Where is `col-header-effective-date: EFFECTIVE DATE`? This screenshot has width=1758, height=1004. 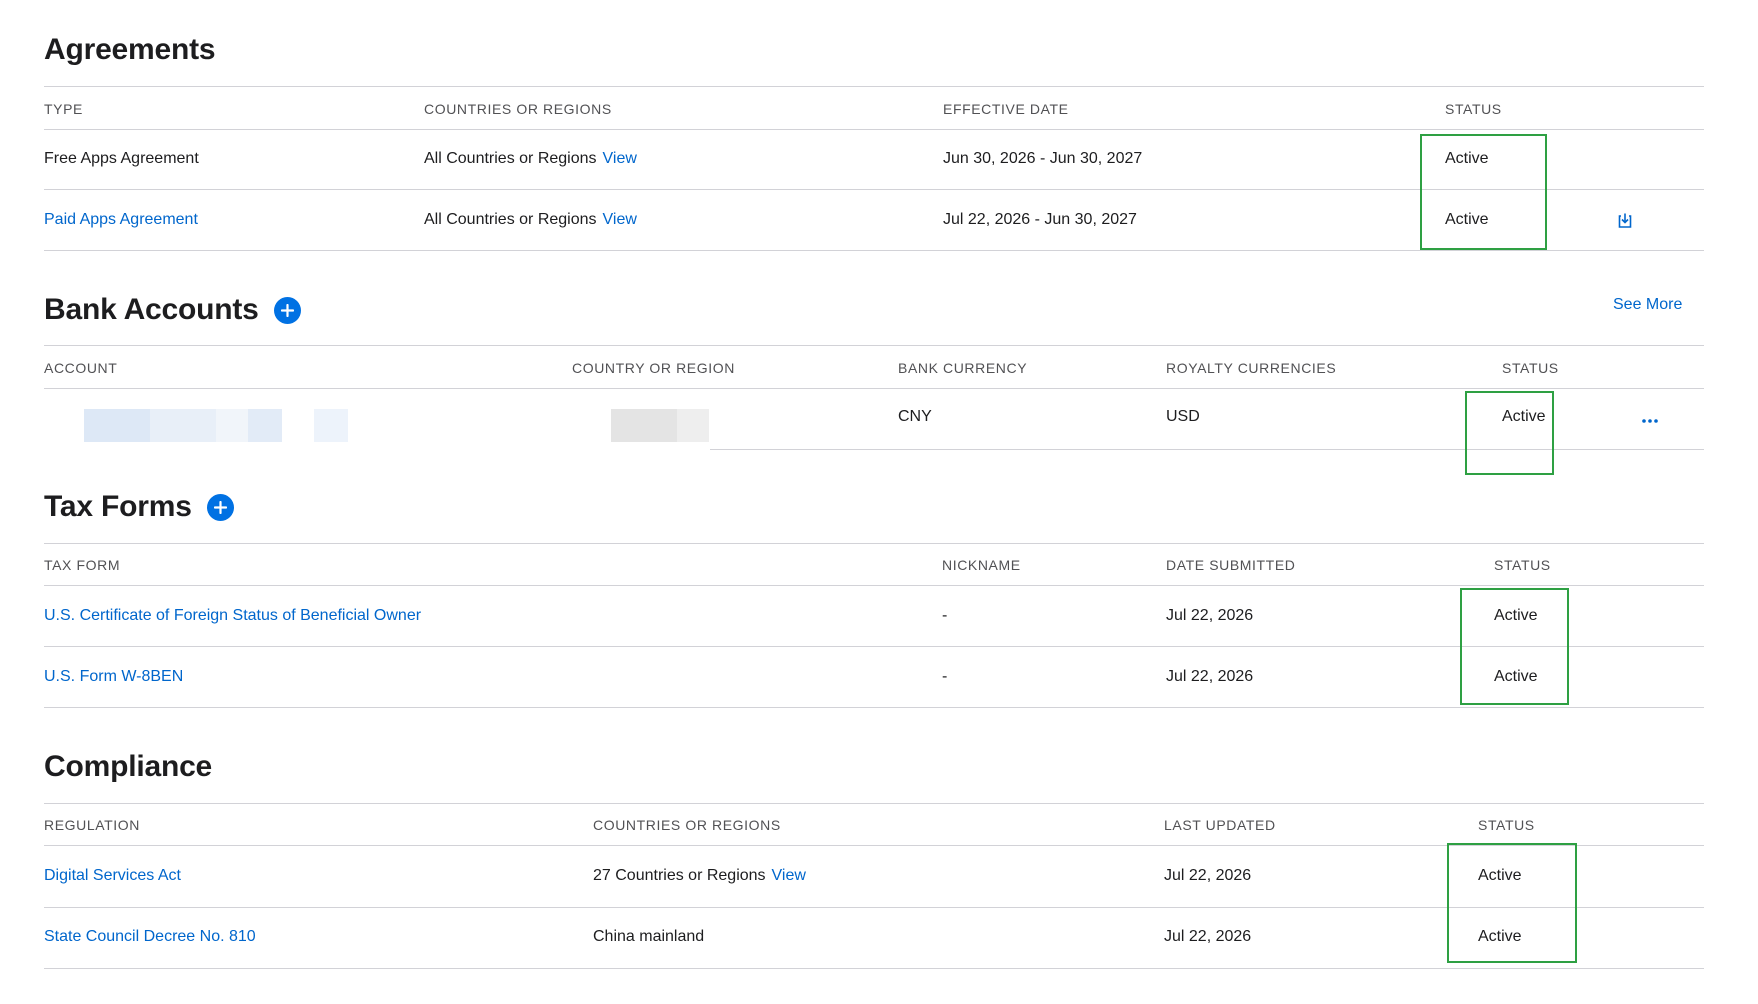 col-header-effective-date: EFFECTIVE DATE is located at coordinates (1006, 109).